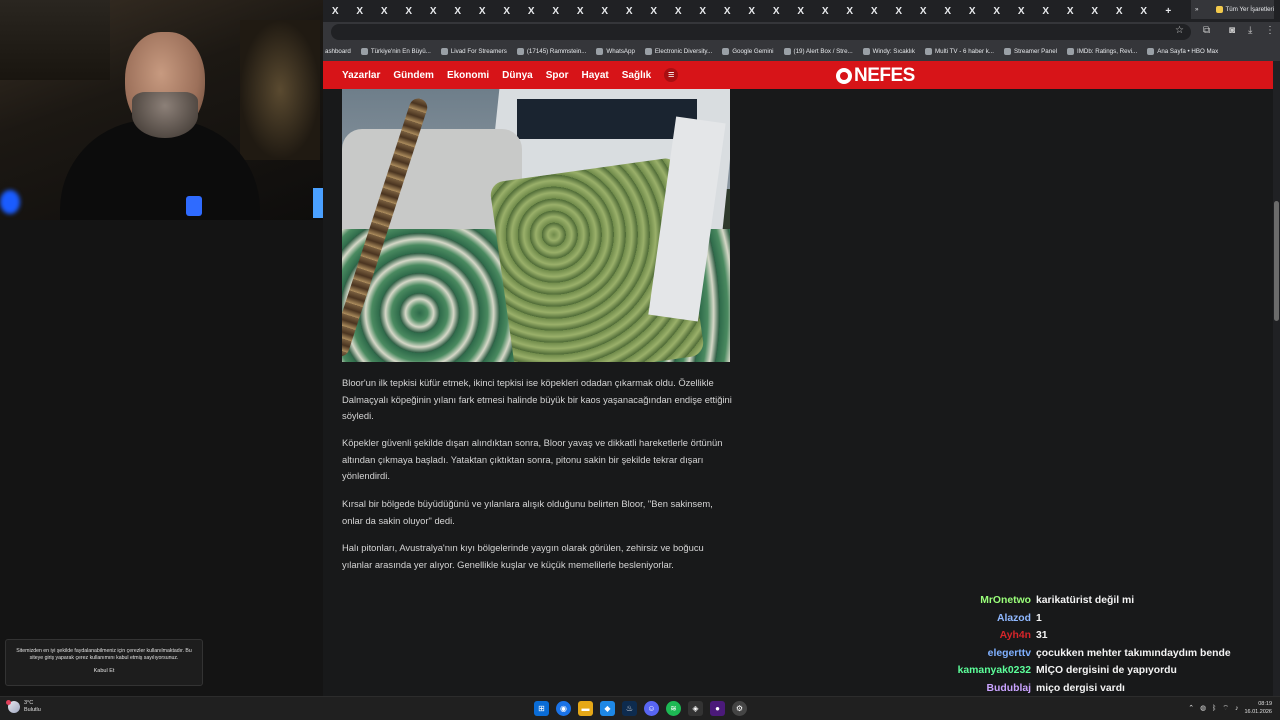 This screenshot has height=720, width=1280. I want to click on new-tab-icon: +, so click(1168, 11).